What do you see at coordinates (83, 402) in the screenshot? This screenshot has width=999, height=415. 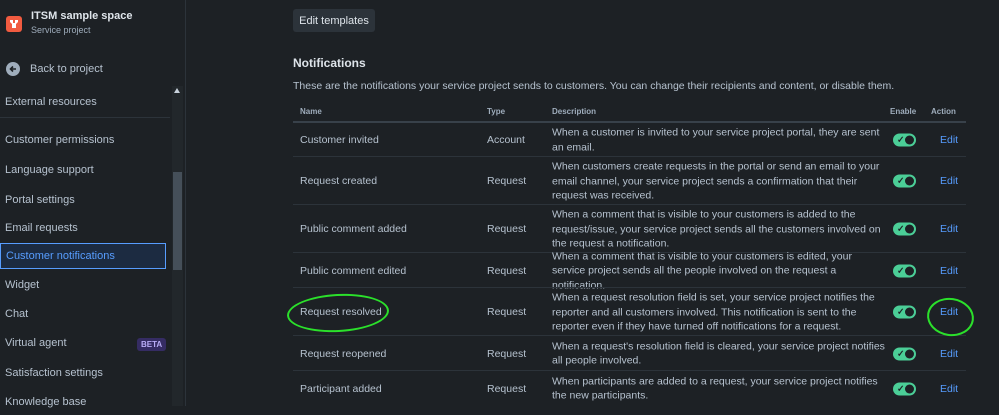 I see `sidebar-item-knowledge-base: Knowledge base` at bounding box center [83, 402].